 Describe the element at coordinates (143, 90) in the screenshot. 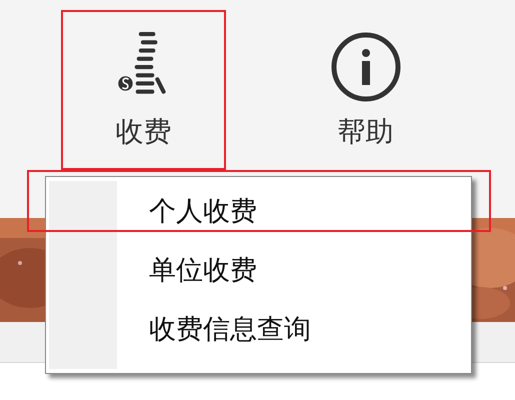

I see `toolbar-button: 收费` at that location.